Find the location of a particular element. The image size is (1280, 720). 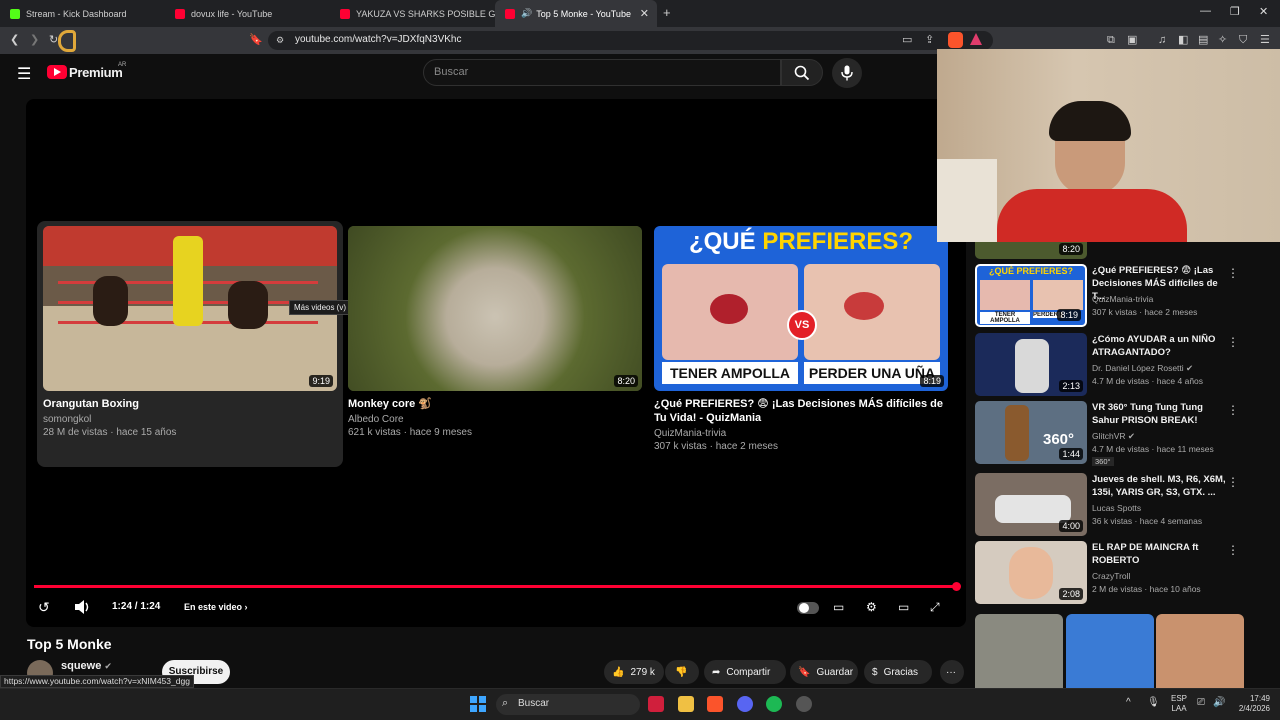

sidebar-meta: 307 k vistas · hace 2 meses is located at coordinates (1145, 312).